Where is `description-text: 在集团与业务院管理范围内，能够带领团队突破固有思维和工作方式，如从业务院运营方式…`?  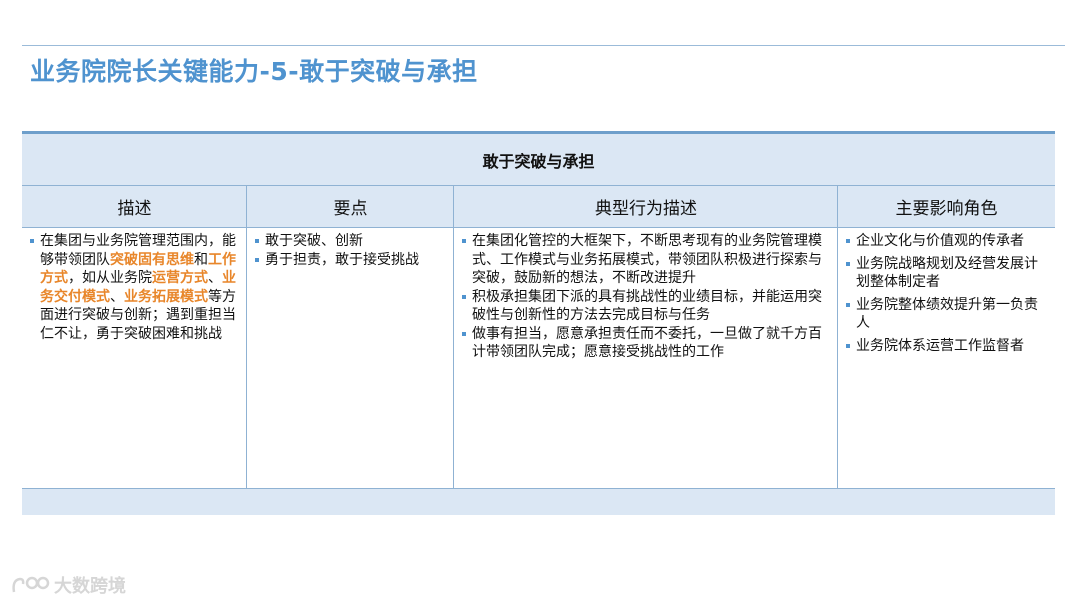
description-text: 在集团与业务院管理范围内，能够带领团队突破固有思维和工作方式，如从业务院运营方式… is located at coordinates (135, 287).